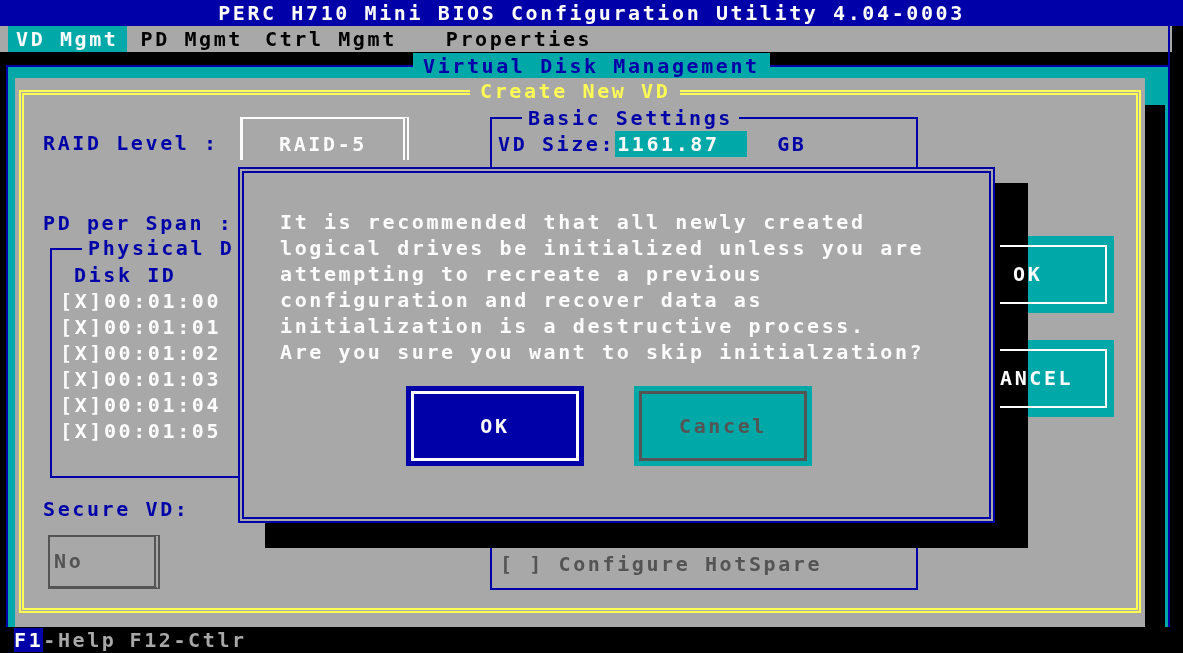 Image resolution: width=1183 pixels, height=653 pixels. Describe the element at coordinates (557, 144) in the screenshot. I see `field-label: VD Size:` at that location.